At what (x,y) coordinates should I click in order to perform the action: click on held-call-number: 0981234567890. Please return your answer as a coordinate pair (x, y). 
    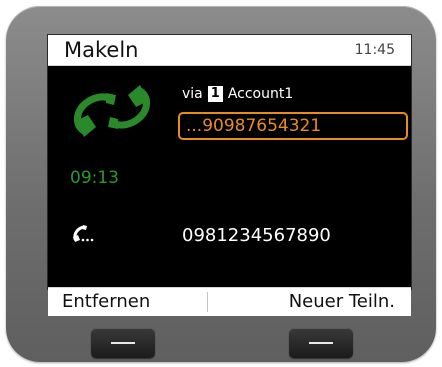
    Looking at the image, I should click on (256, 235).